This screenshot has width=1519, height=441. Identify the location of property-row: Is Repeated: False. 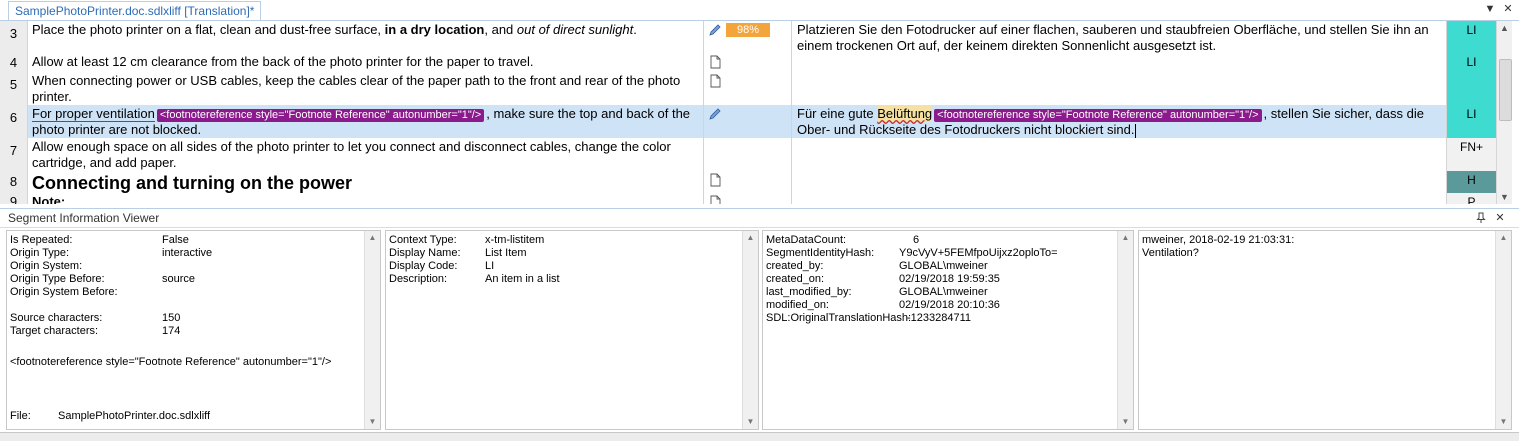
(99, 240).